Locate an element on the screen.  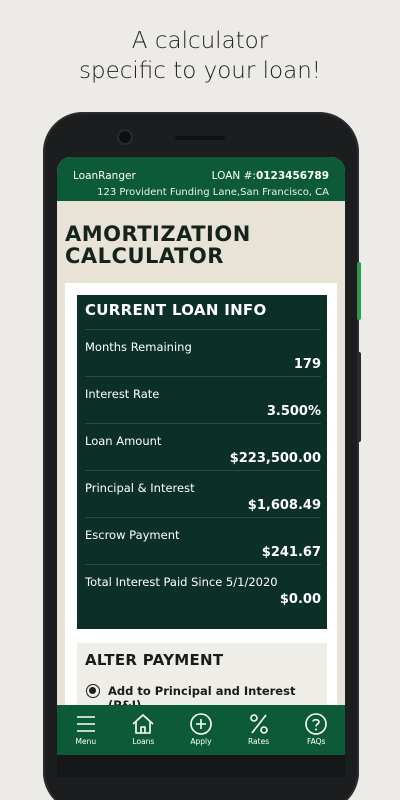
nav-faqs-label: FAQs is located at coordinates (316, 741).